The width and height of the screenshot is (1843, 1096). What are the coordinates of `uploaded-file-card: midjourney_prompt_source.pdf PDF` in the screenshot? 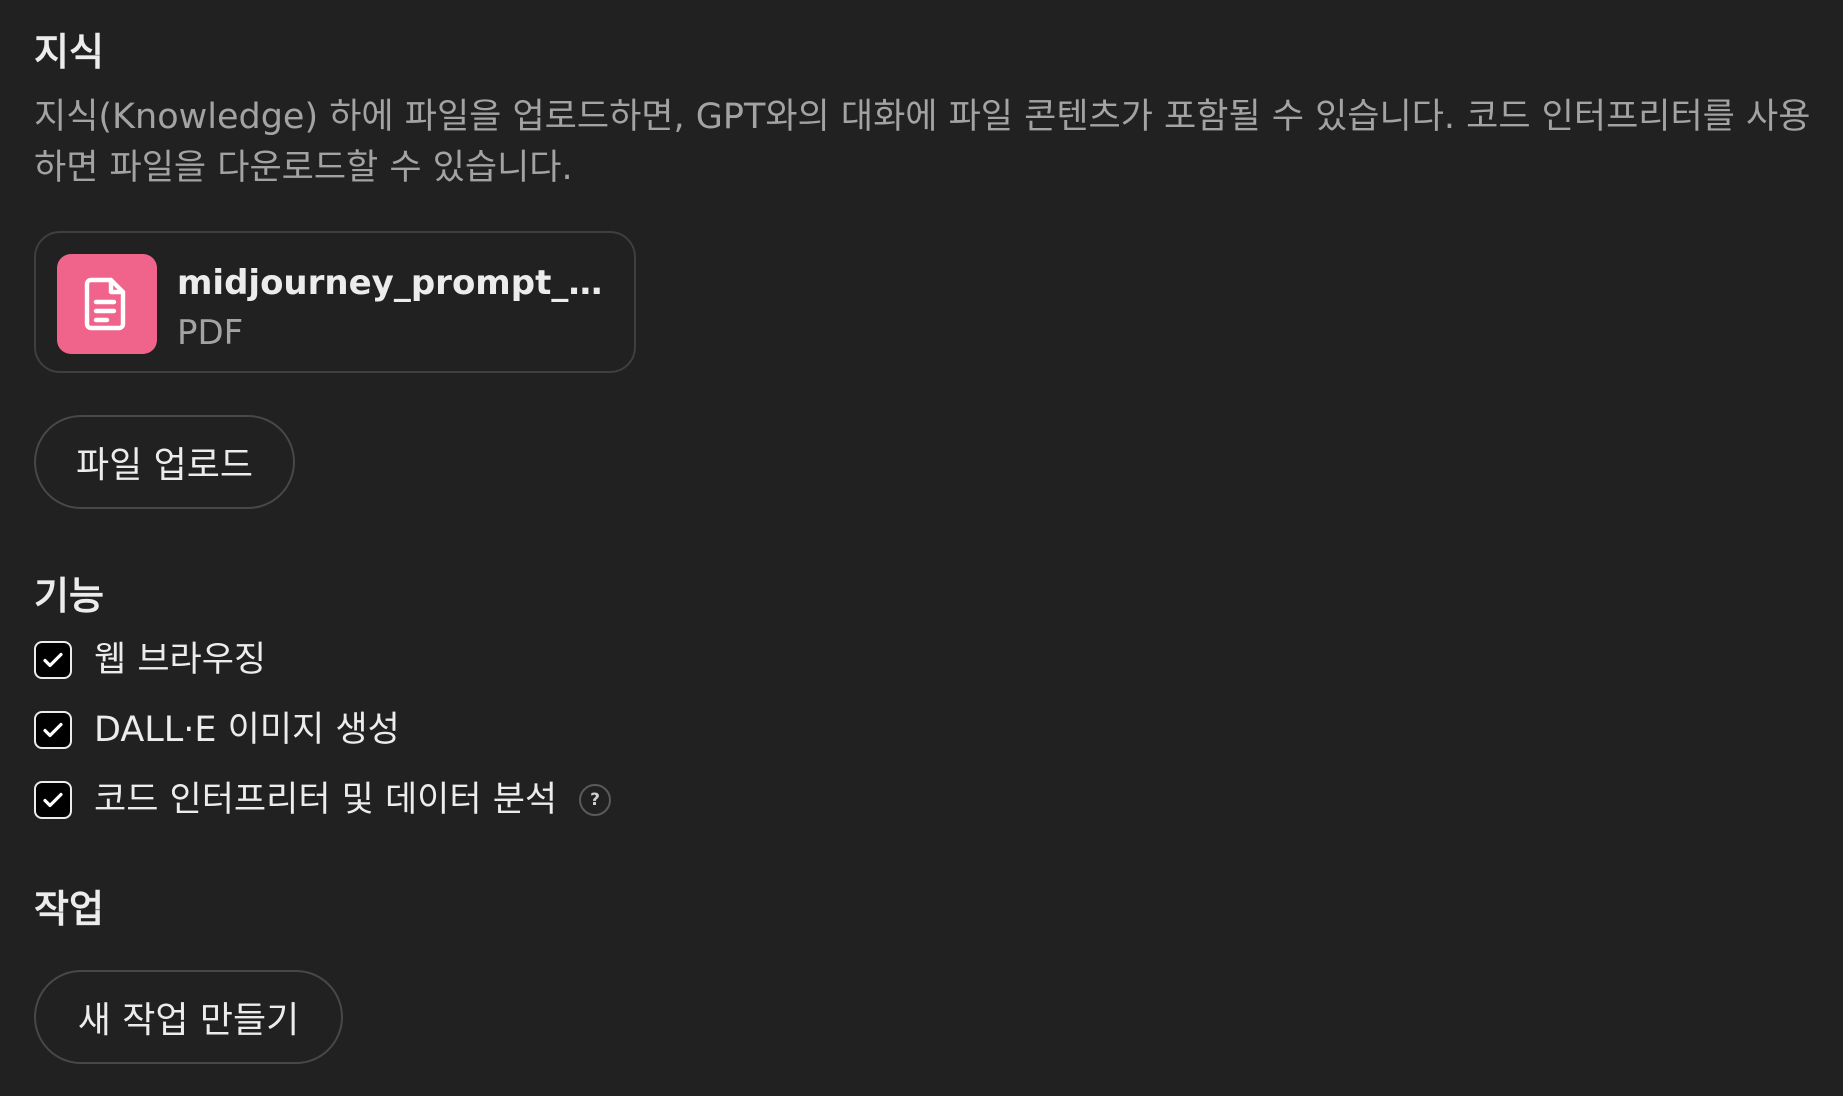 It's located at (335, 302).